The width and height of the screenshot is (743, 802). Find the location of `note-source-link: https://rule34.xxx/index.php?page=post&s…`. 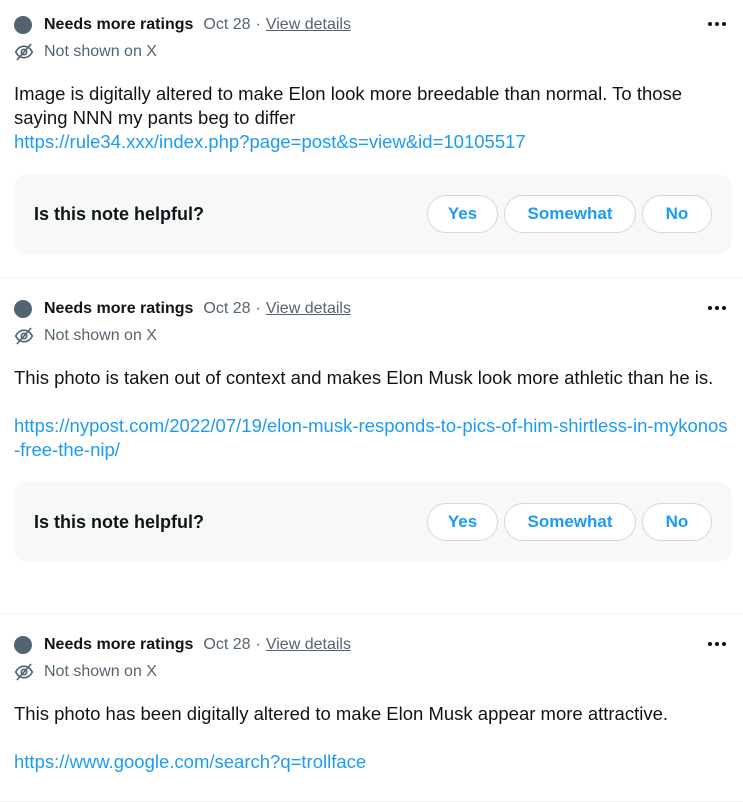

note-source-link: https://rule34.xxx/index.php?page=post&s… is located at coordinates (371, 142).